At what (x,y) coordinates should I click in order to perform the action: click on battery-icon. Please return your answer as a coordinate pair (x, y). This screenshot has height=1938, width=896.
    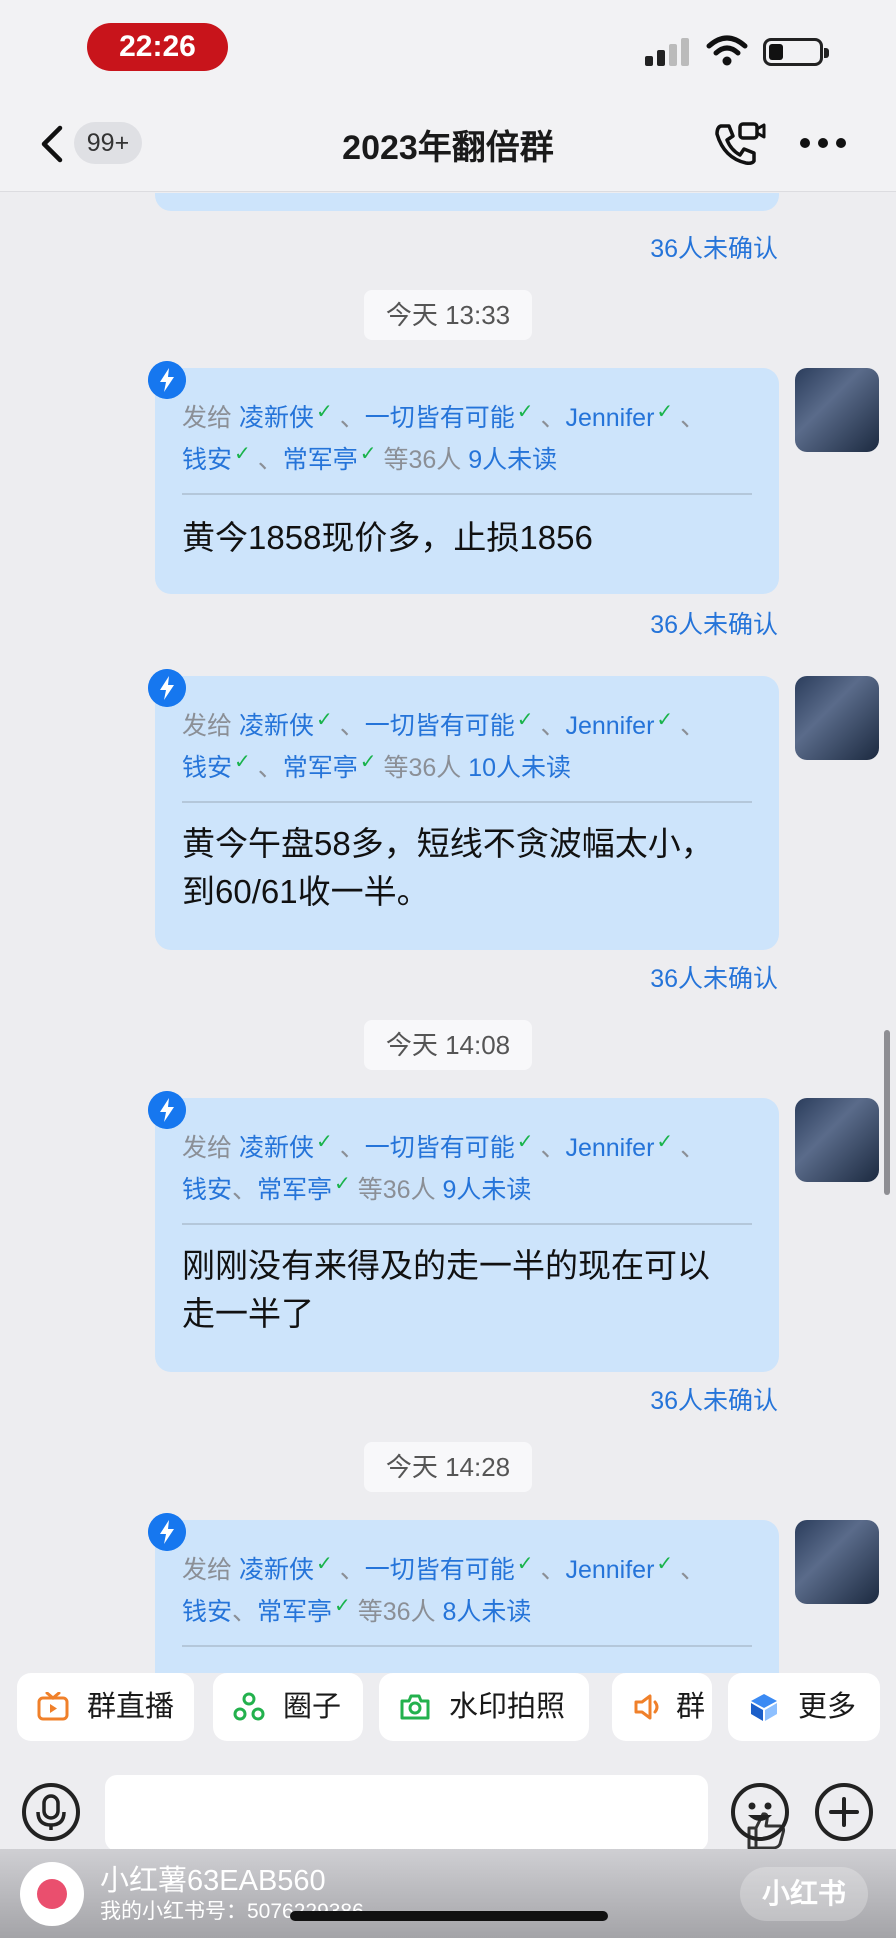
    Looking at the image, I should click on (796, 52).